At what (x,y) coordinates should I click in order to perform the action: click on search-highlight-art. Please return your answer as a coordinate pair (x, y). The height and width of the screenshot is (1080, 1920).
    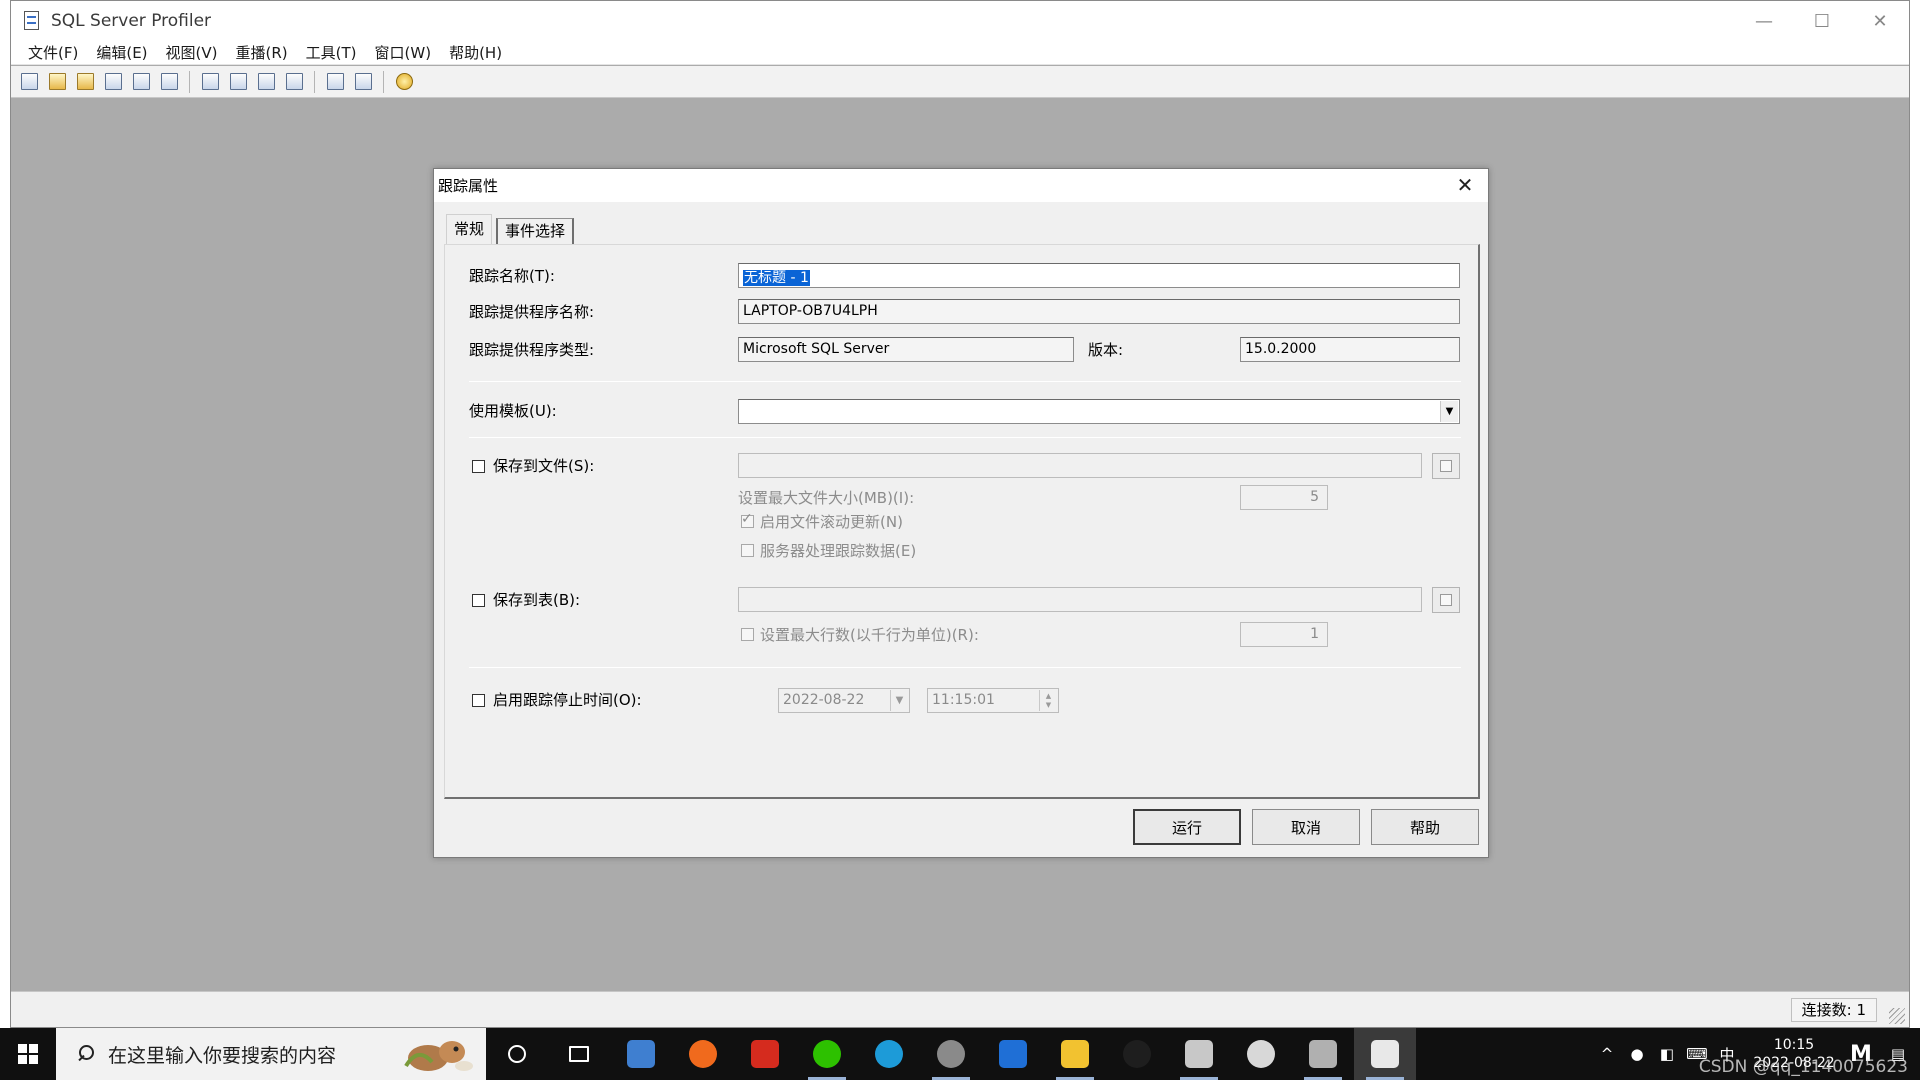
    Looking at the image, I should click on (438, 1056).